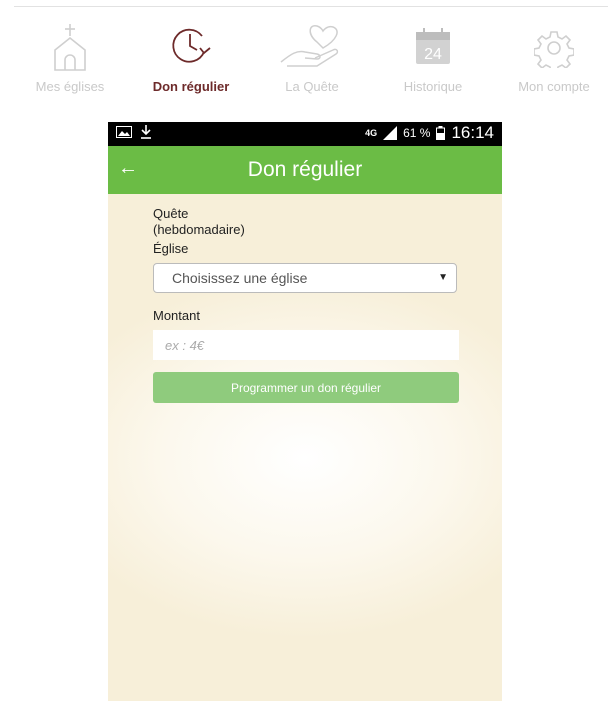 The width and height of the screenshot is (608, 701). Describe the element at coordinates (171, 213) in the screenshot. I see `quete-label: Quête` at that location.